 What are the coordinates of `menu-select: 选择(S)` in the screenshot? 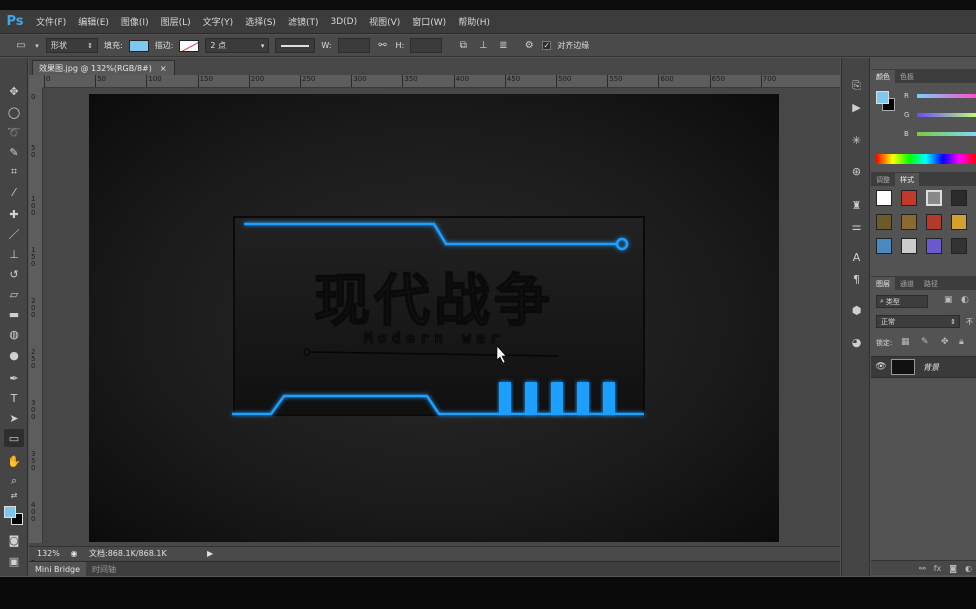 It's located at (260, 21).